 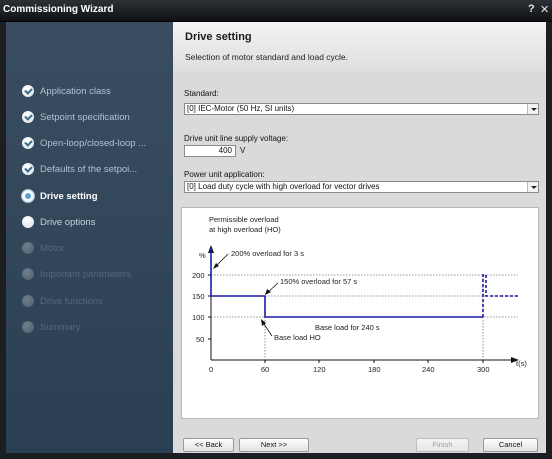 I want to click on diagram-title-line1: Permissible overload, so click(x=244, y=219).